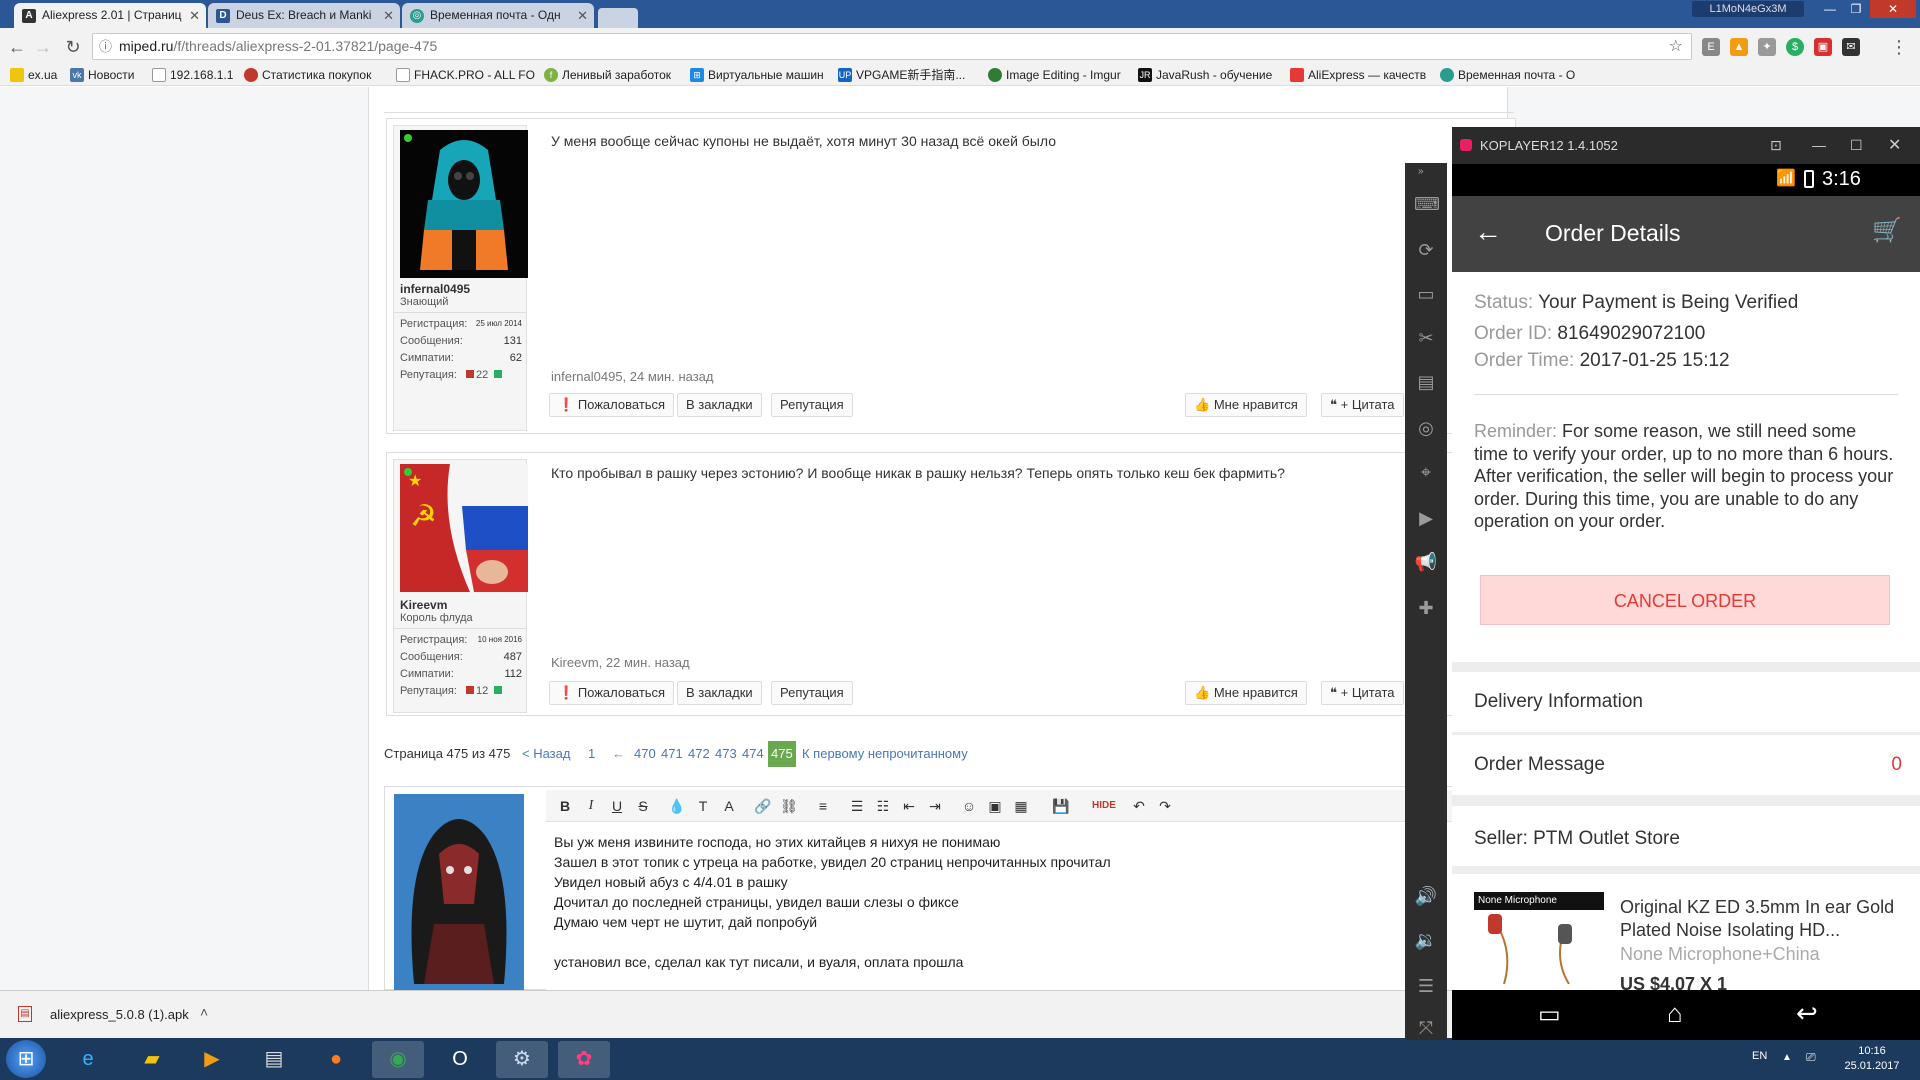 This screenshot has width=1920, height=1080. What do you see at coordinates (789, 806) in the screenshot?
I see `unlink-icon: ⛓` at bounding box center [789, 806].